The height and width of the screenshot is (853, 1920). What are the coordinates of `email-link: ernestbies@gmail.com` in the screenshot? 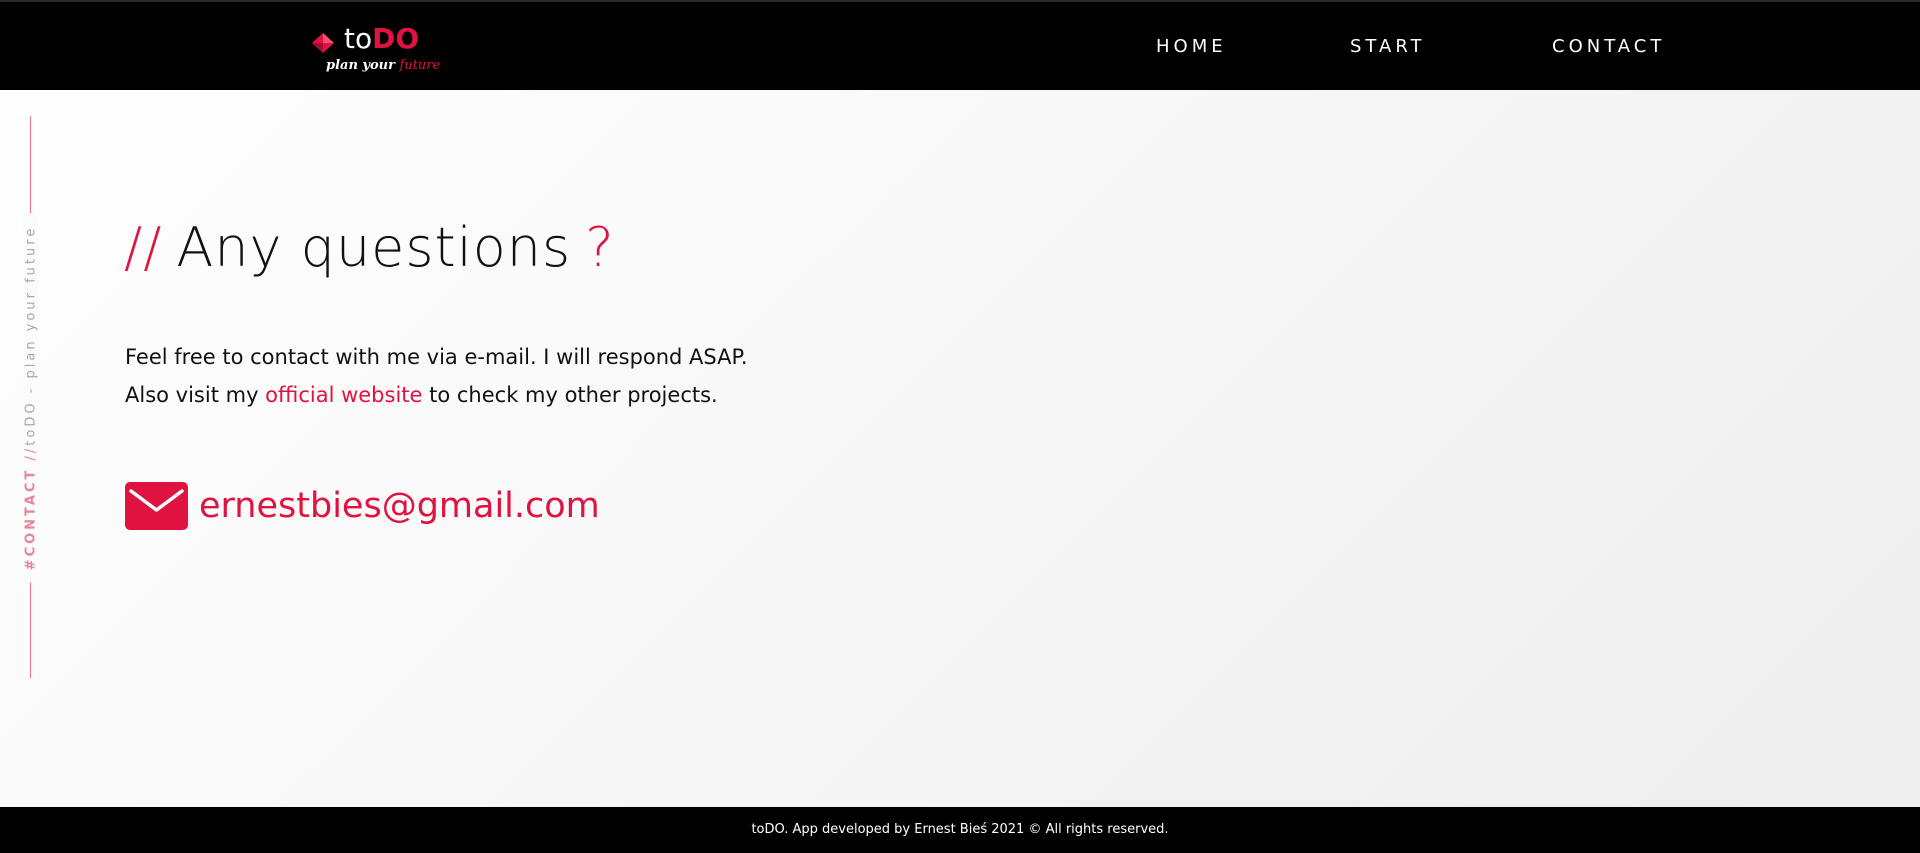 It's located at (399, 506).